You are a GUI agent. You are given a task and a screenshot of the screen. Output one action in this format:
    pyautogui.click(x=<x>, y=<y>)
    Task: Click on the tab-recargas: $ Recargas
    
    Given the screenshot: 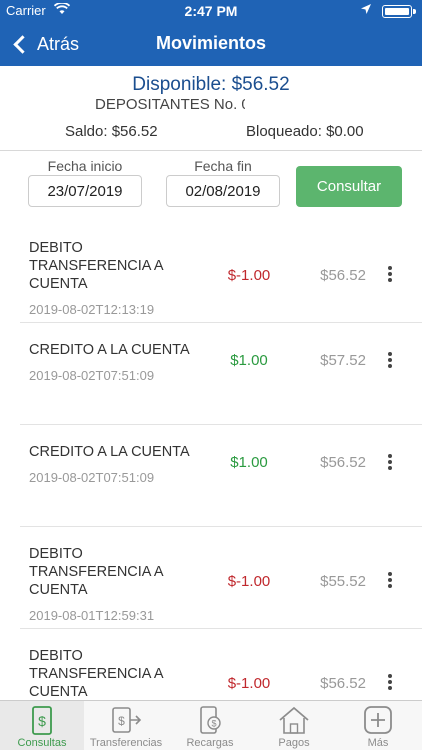 What is the action you would take?
    pyautogui.click(x=210, y=725)
    